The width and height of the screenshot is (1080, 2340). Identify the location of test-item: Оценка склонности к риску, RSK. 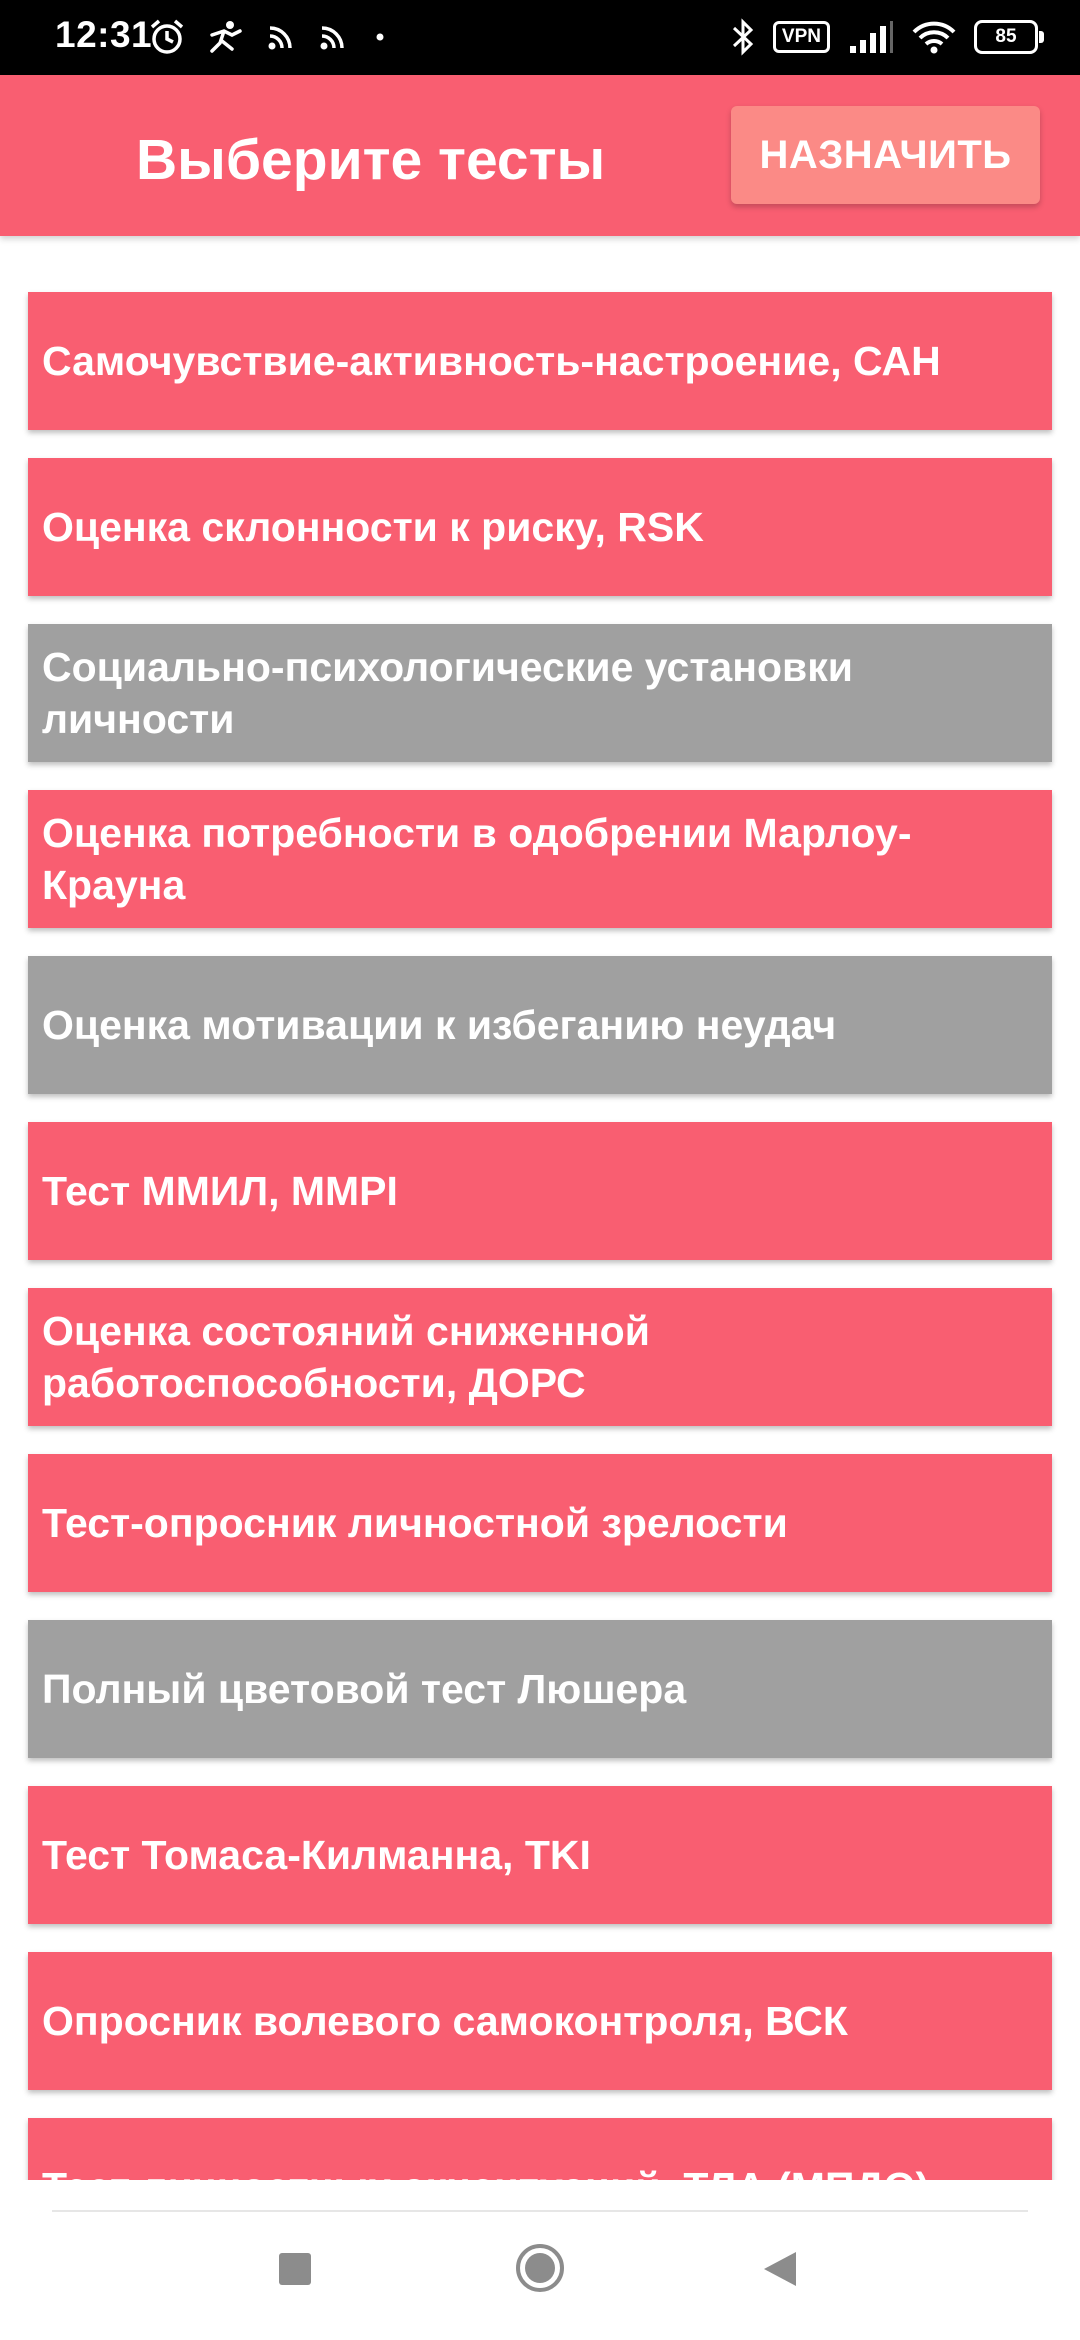
(540, 527).